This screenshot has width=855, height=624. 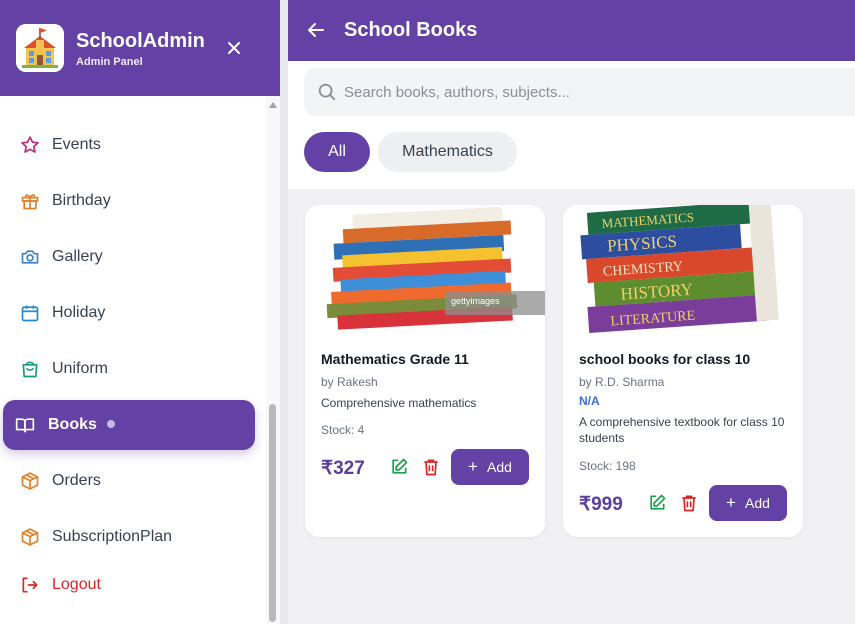 I want to click on book-author: by R.D. Sharma, so click(x=622, y=382).